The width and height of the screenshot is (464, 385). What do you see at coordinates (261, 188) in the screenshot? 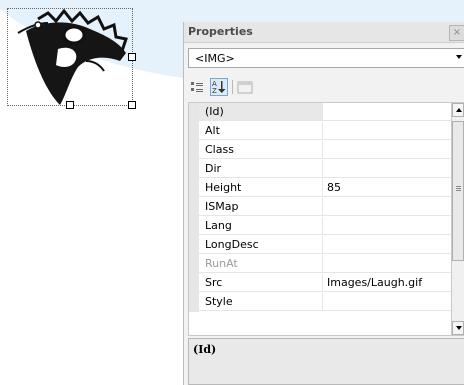
I see `property-name: Height` at bounding box center [261, 188].